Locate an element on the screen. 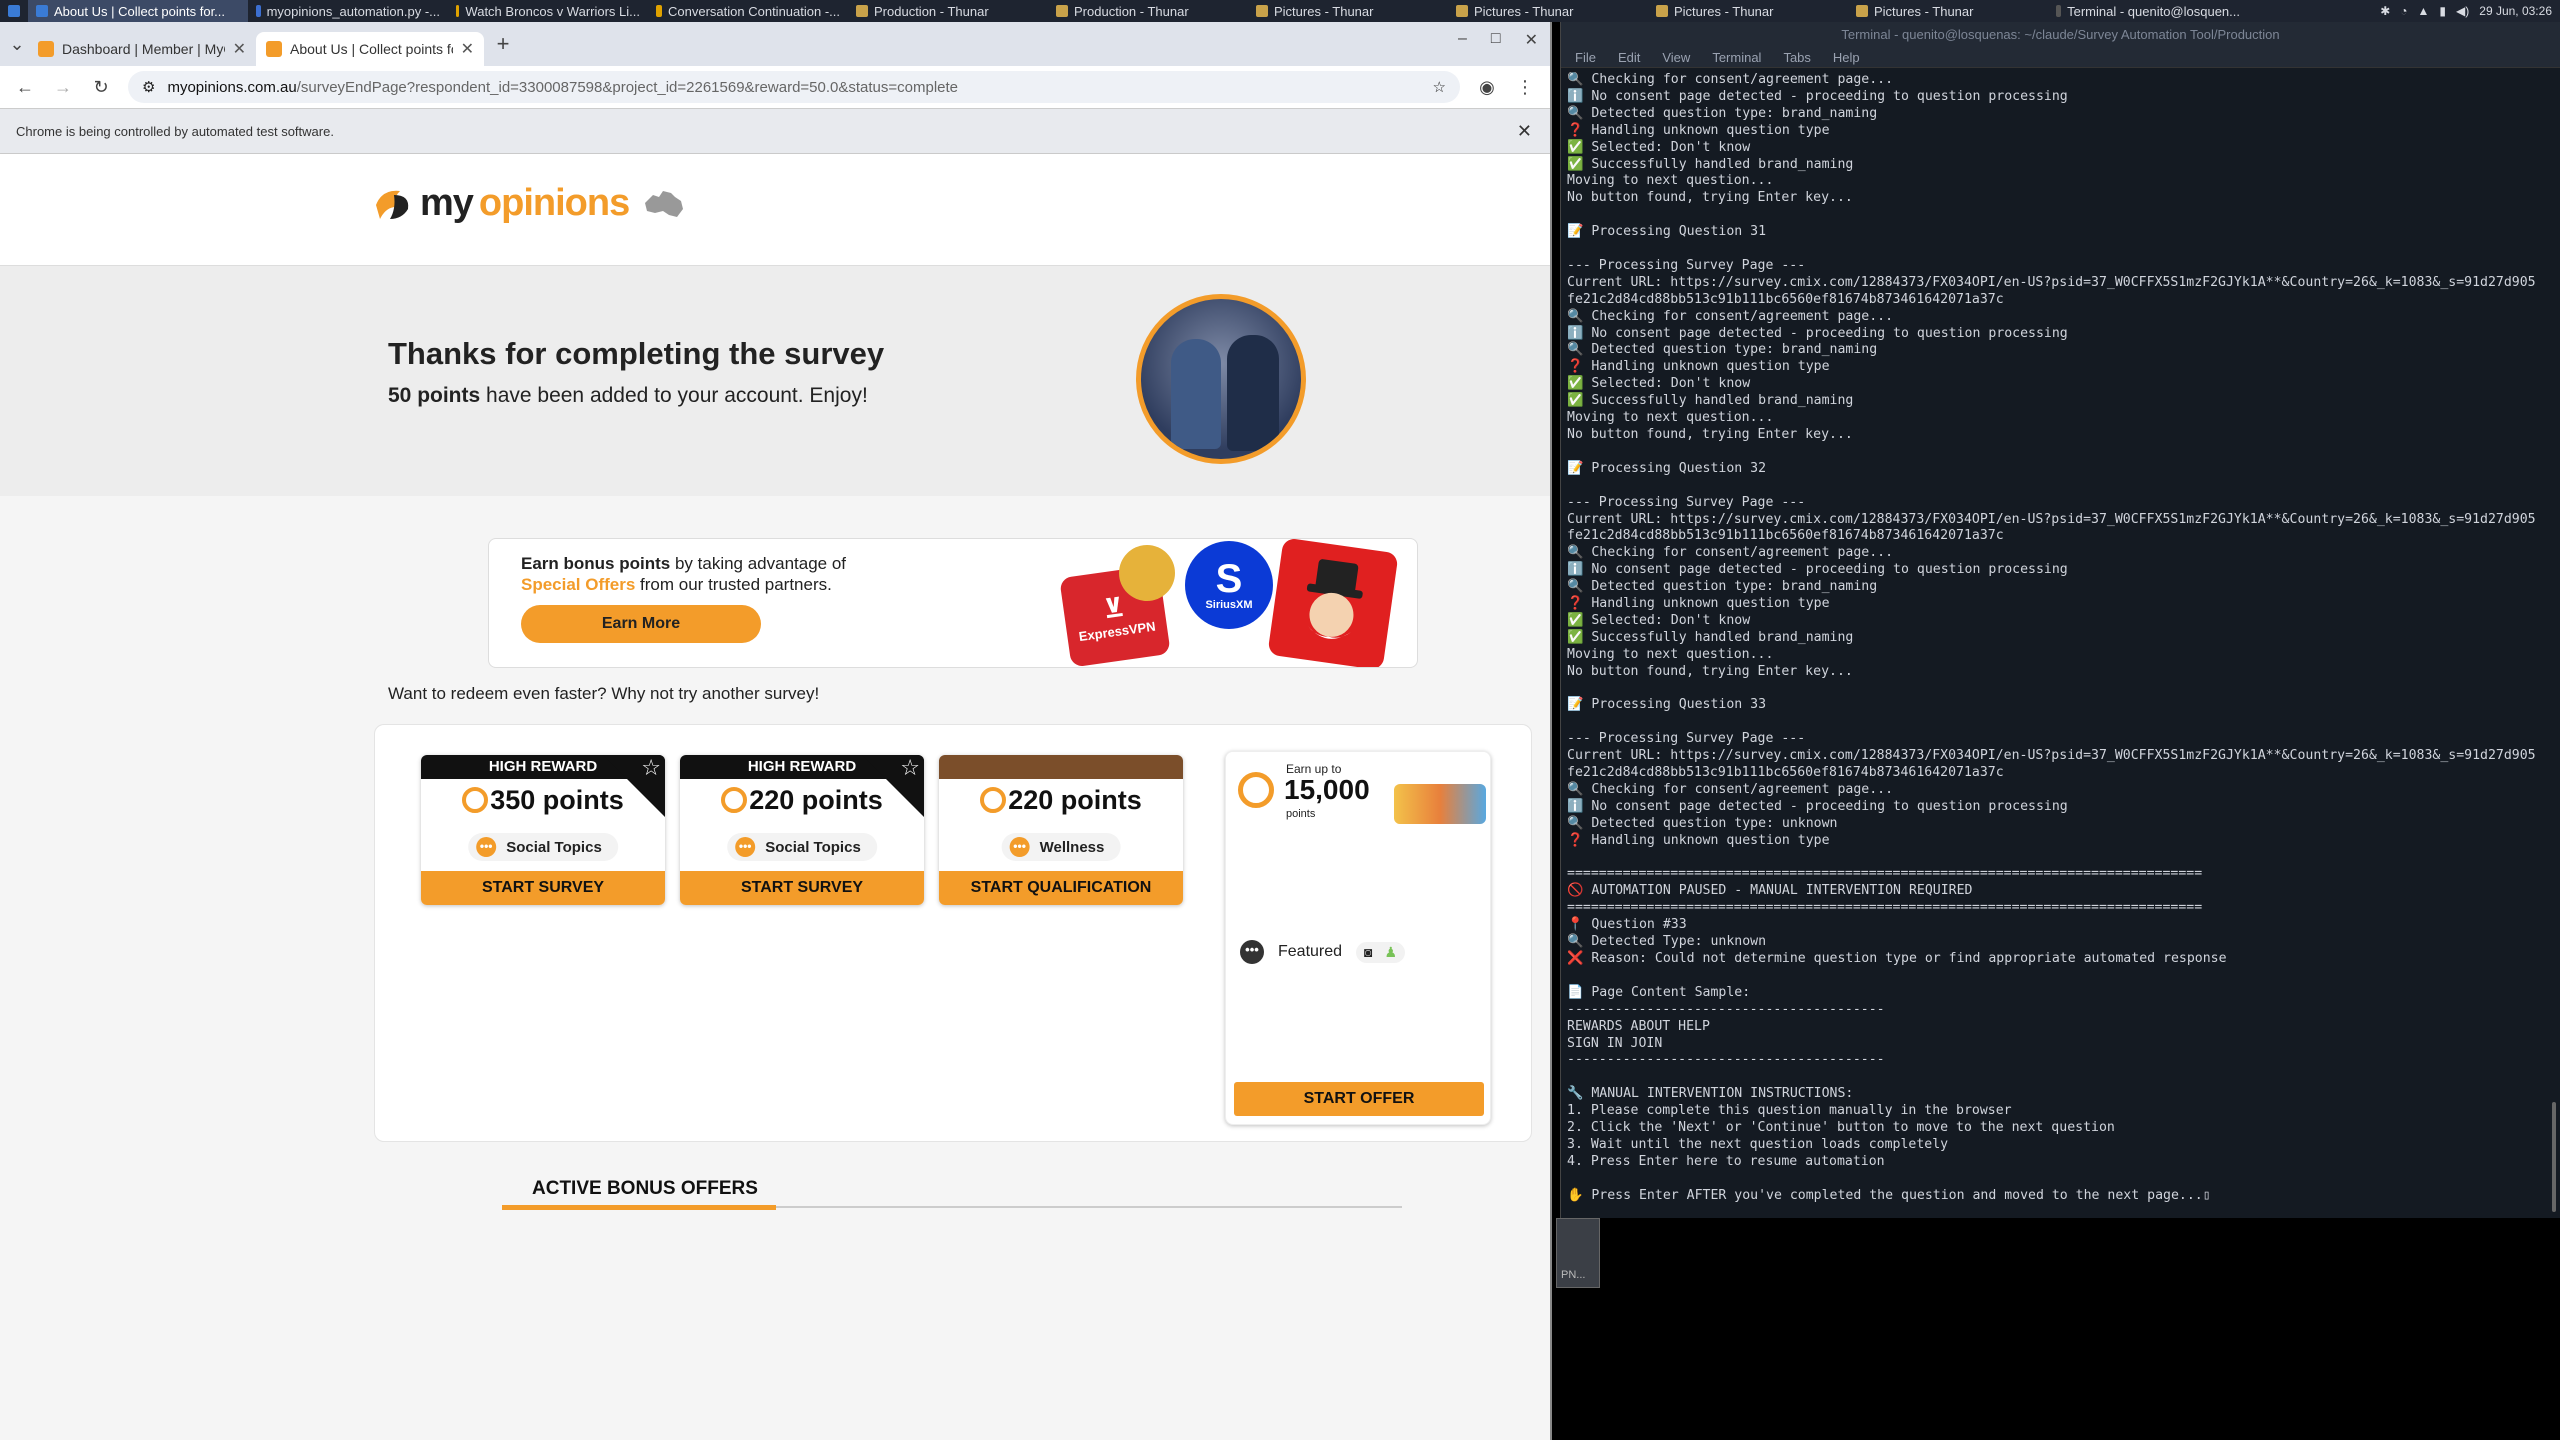 This screenshot has height=1440, width=2560. points-value: 220 points is located at coordinates (816, 800).